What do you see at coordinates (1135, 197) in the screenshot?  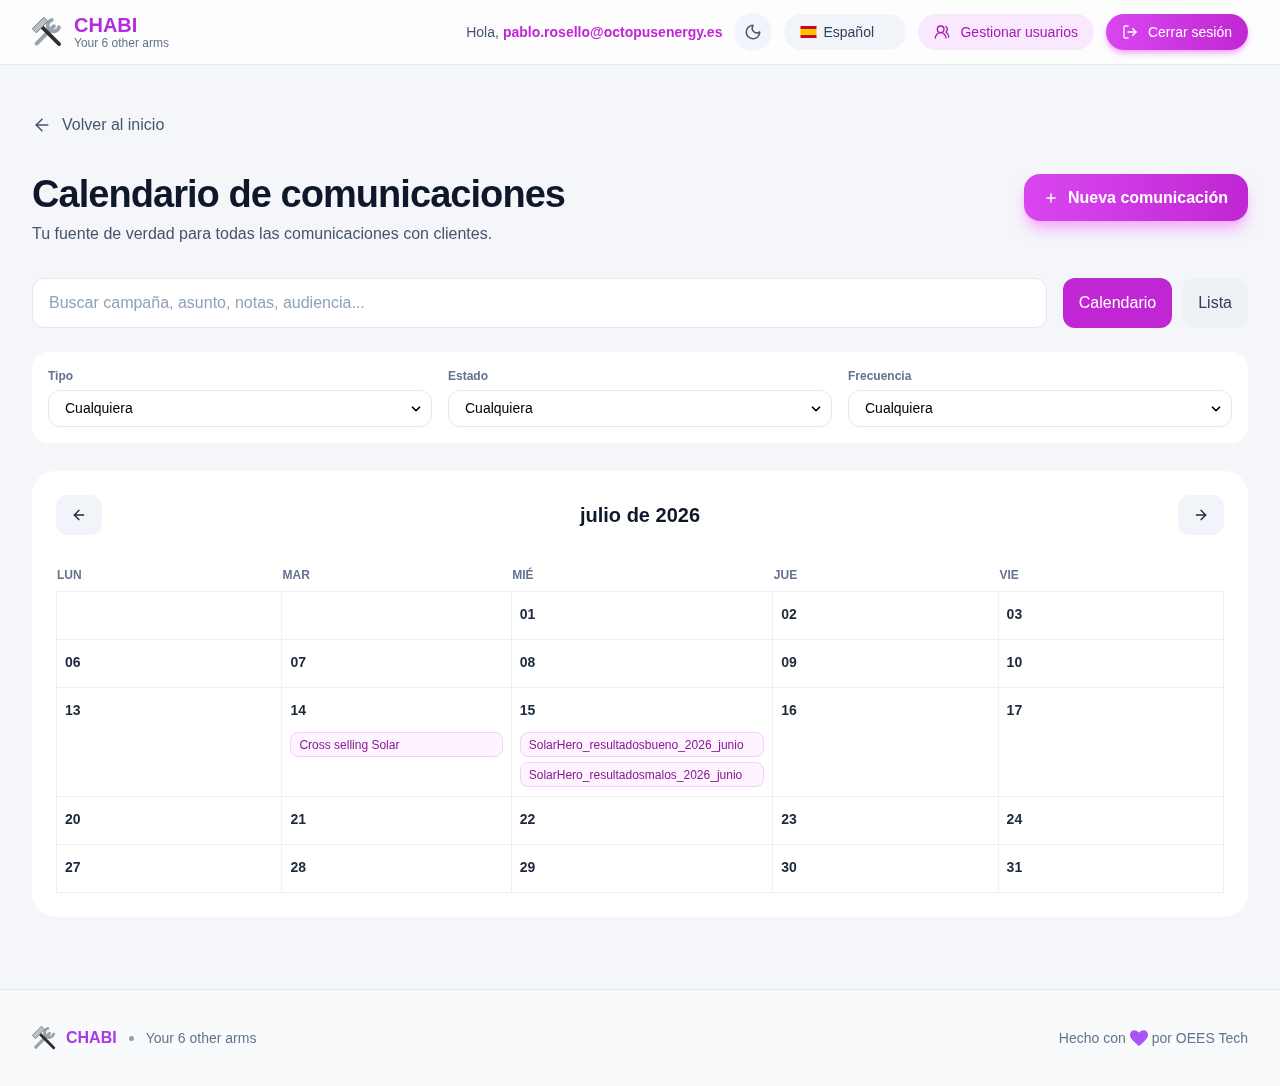 I see `new-communication-button: Nueva comunicación` at bounding box center [1135, 197].